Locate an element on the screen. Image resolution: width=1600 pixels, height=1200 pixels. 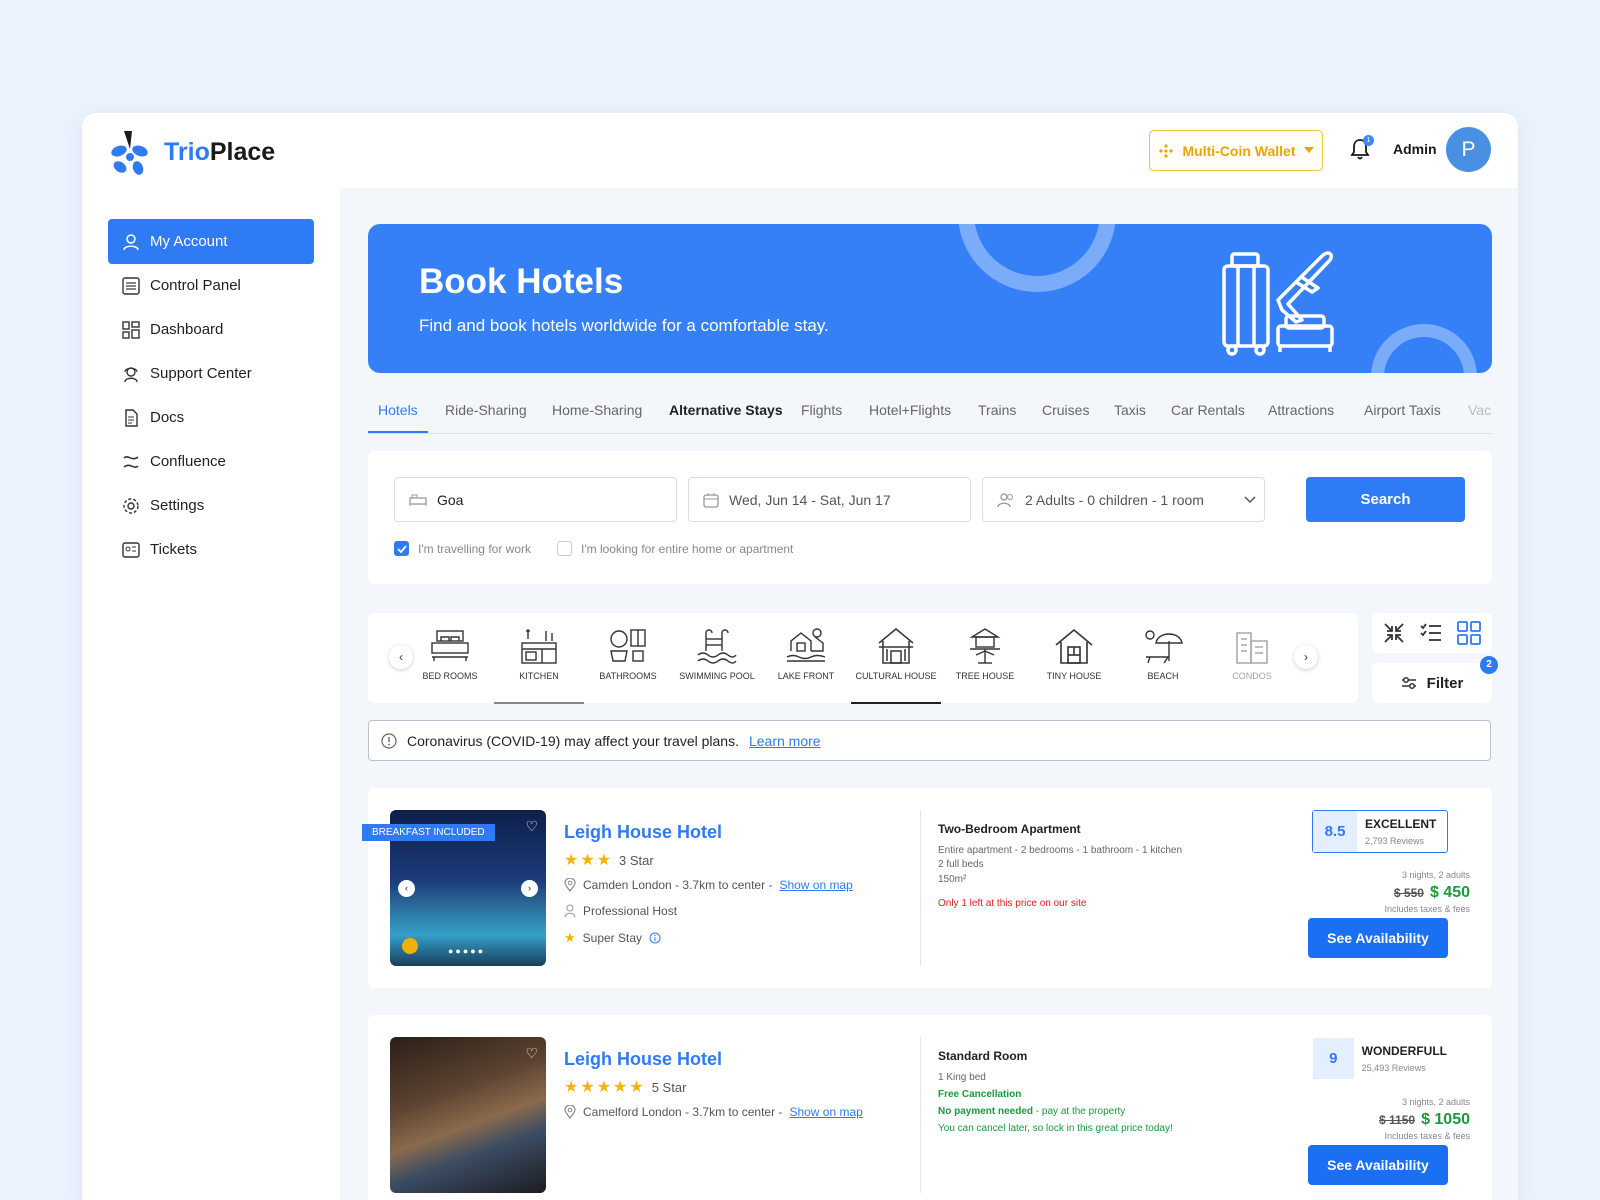
category-bed-rooms: BED ROOMS is located at coordinates (450, 654).